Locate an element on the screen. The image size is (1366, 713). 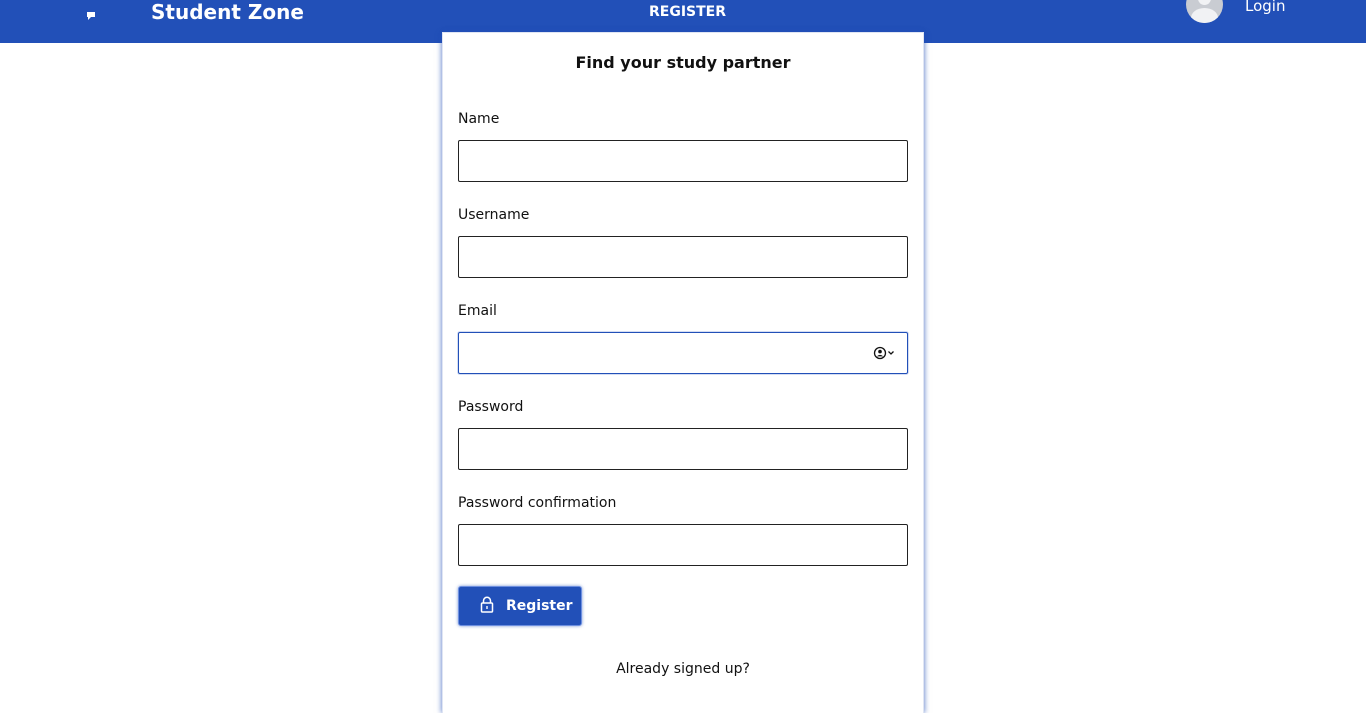
nav-register-link: REGISTER is located at coordinates (687, 12).